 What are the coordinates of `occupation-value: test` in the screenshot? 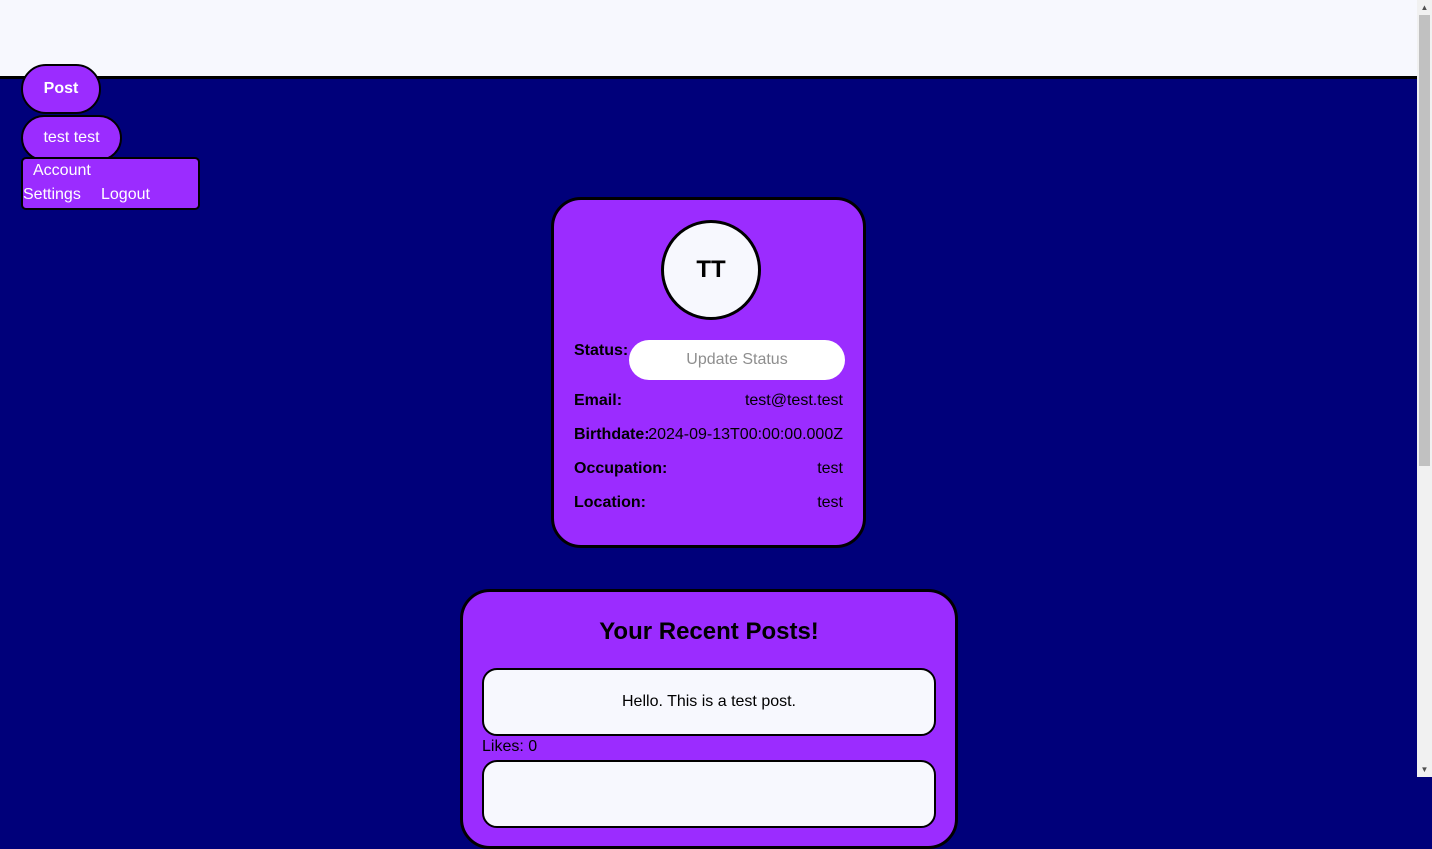 It's located at (830, 468).